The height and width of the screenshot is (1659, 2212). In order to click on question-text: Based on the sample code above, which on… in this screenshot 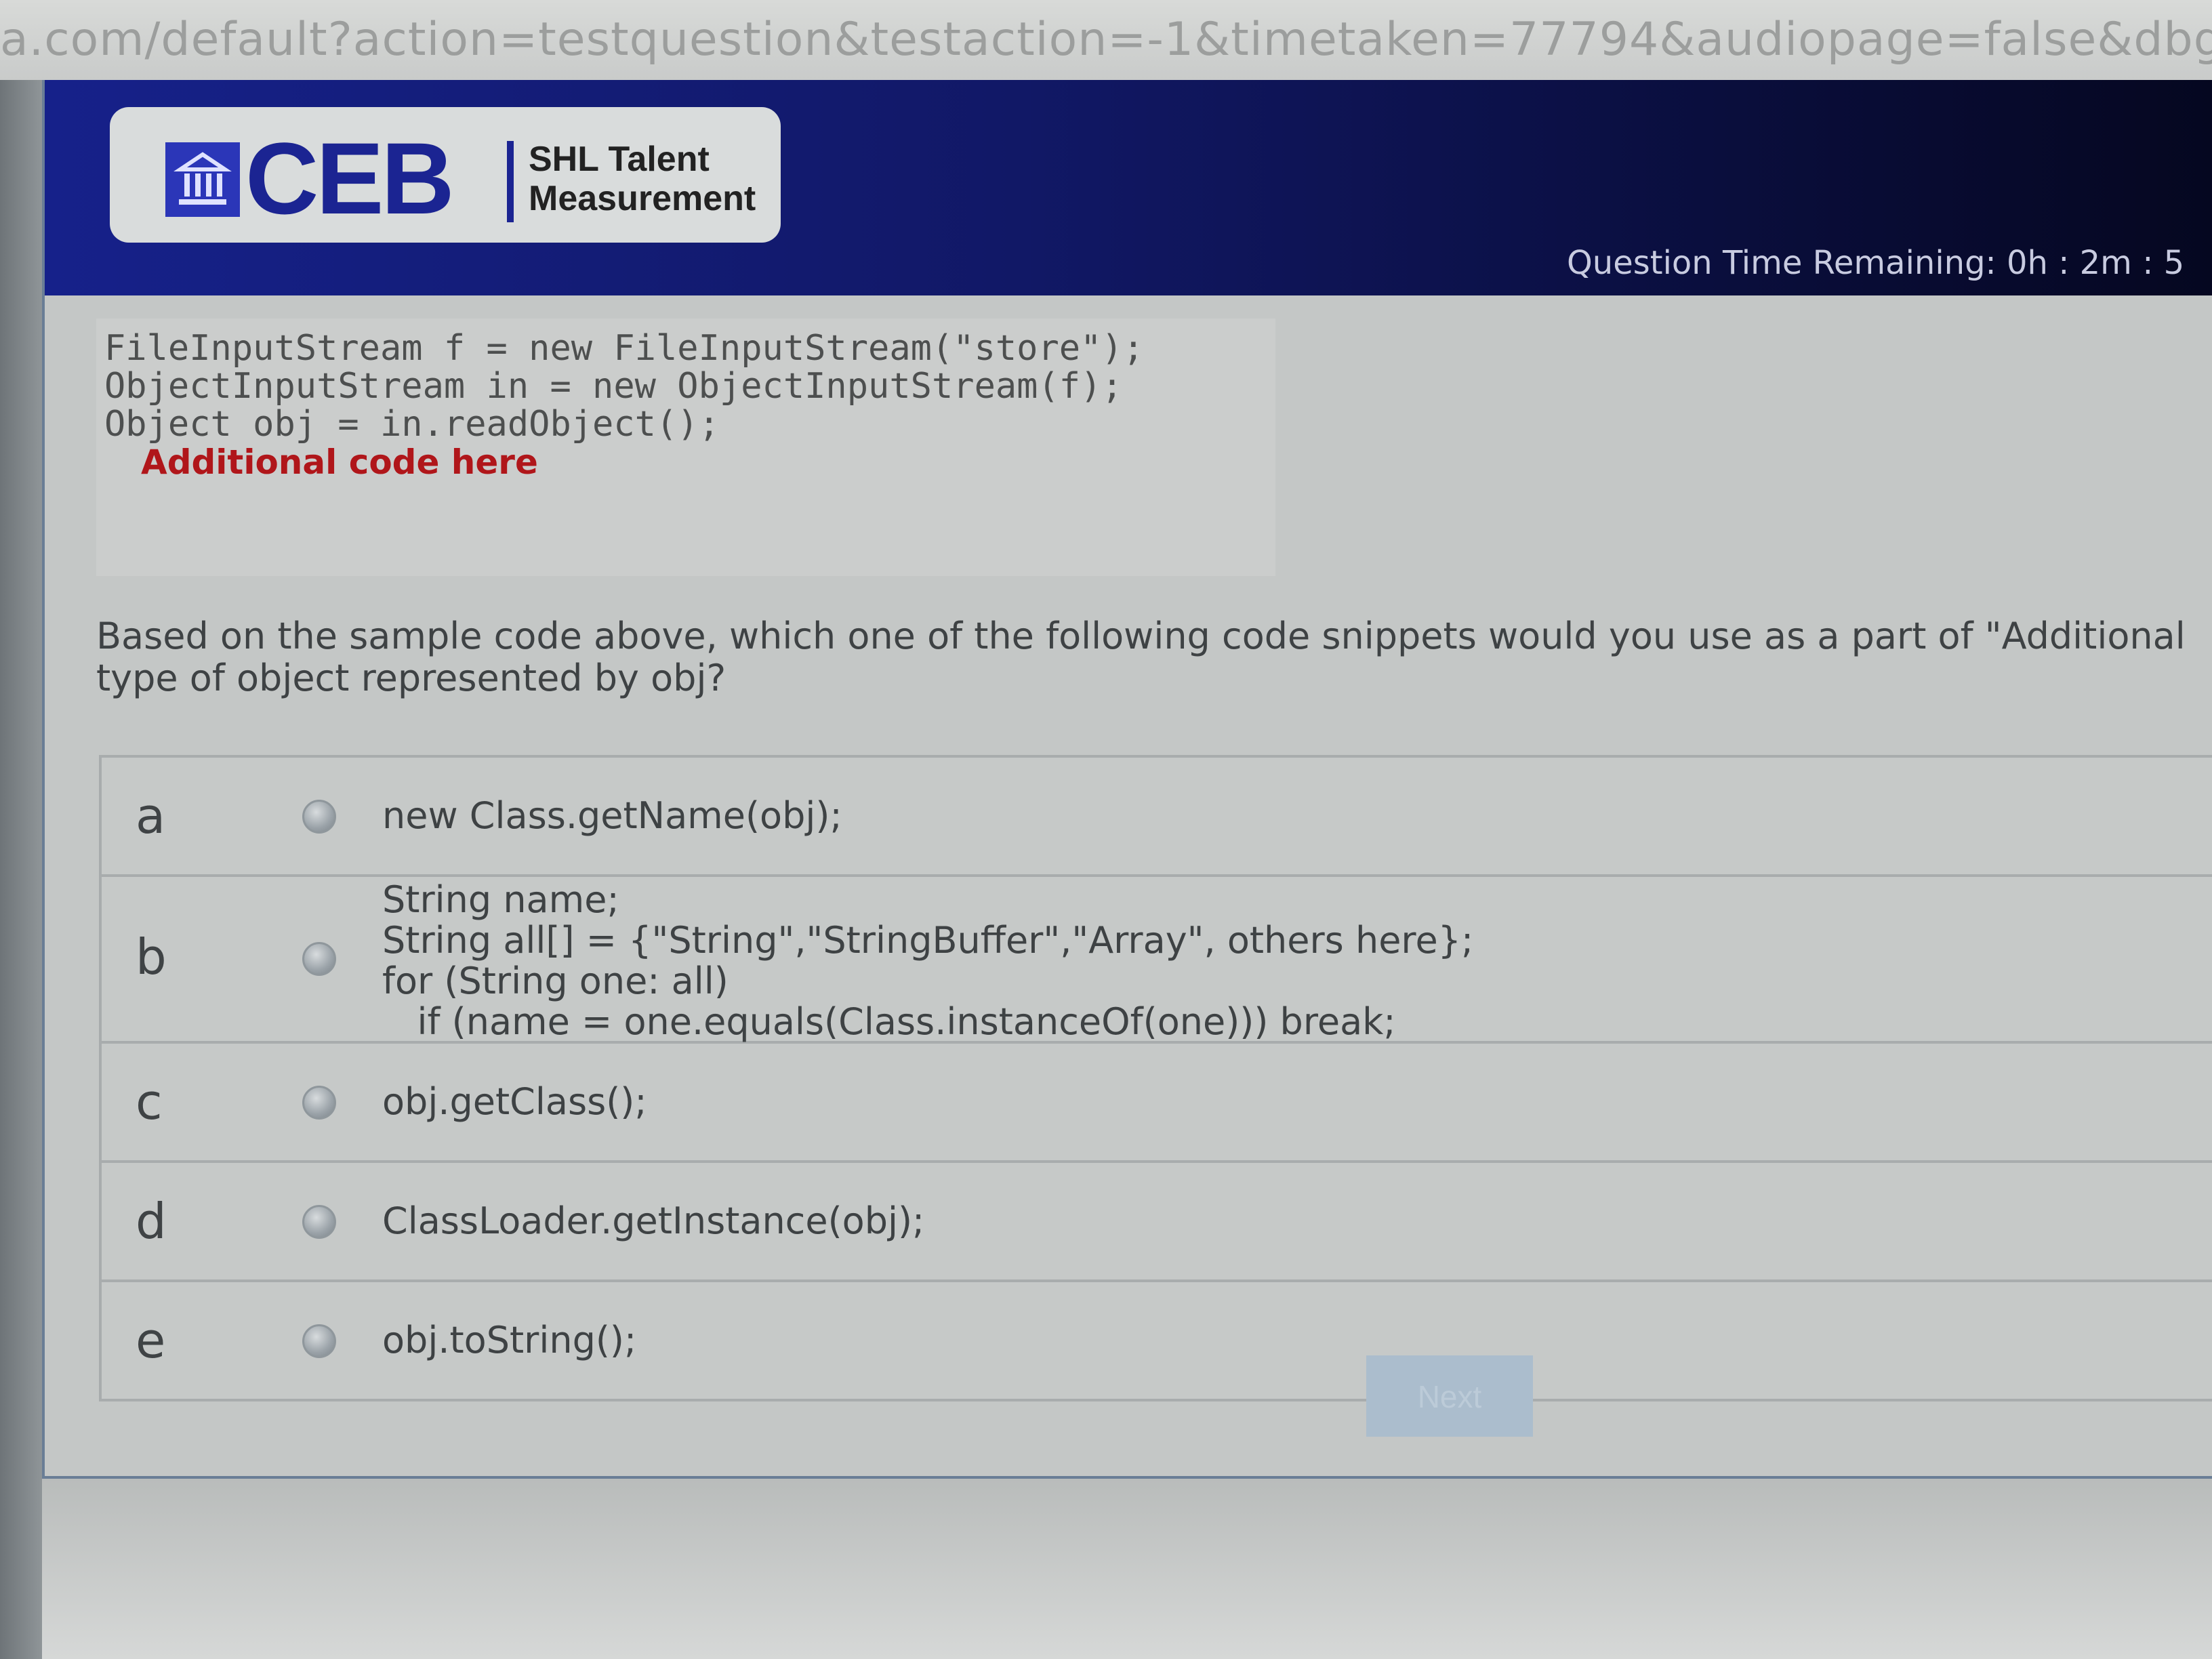, I will do `click(1154, 657)`.